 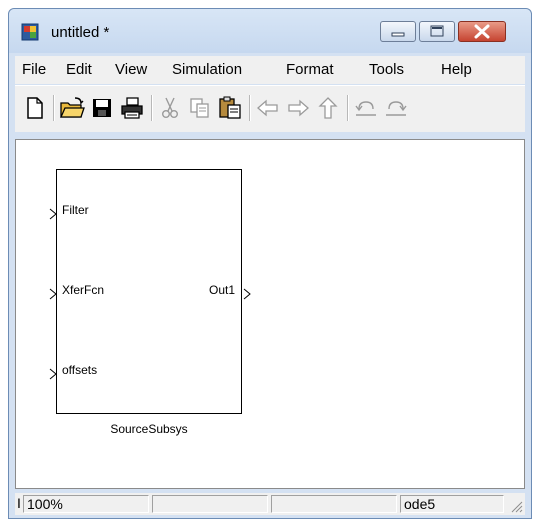 I want to click on back-arrow-icon, so click(x=267, y=108).